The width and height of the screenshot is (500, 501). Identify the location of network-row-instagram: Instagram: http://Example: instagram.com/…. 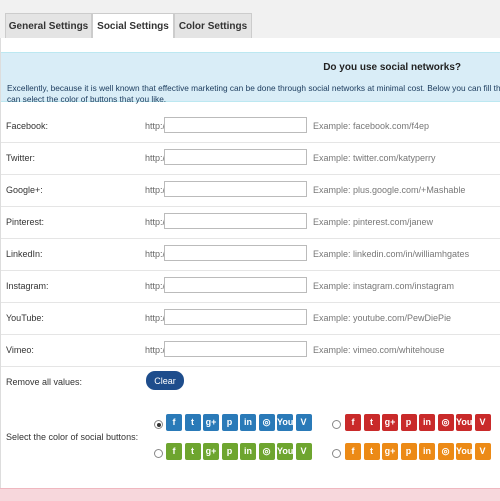
(250, 286).